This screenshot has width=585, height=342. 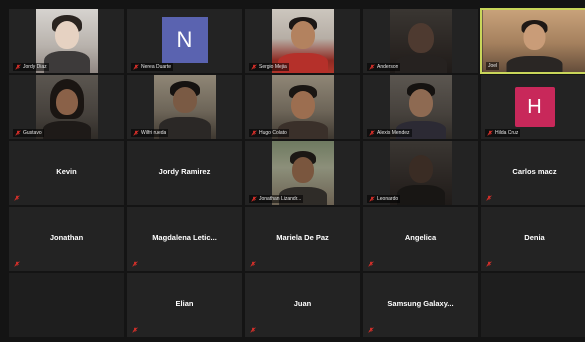 I want to click on participant-name-label: Sergio Mejia, so click(x=269, y=67).